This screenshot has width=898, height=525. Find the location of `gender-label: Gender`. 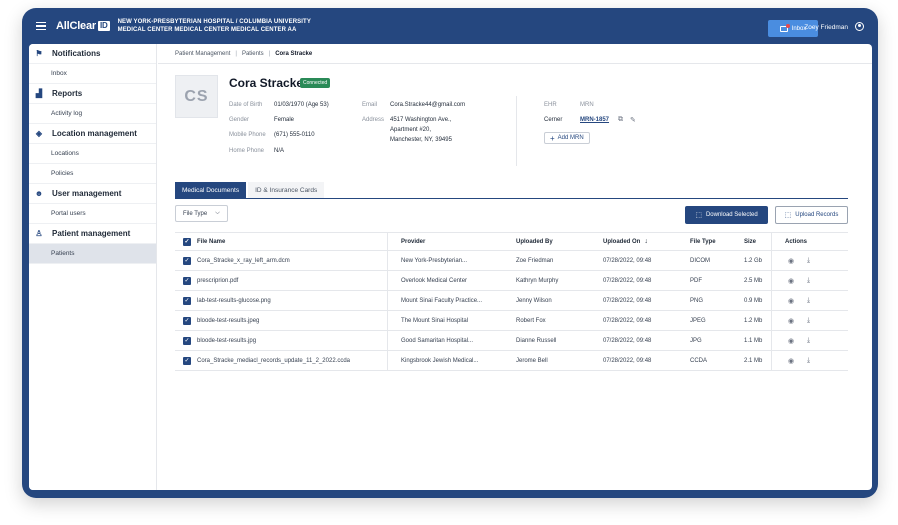

gender-label: Gender is located at coordinates (239, 120).